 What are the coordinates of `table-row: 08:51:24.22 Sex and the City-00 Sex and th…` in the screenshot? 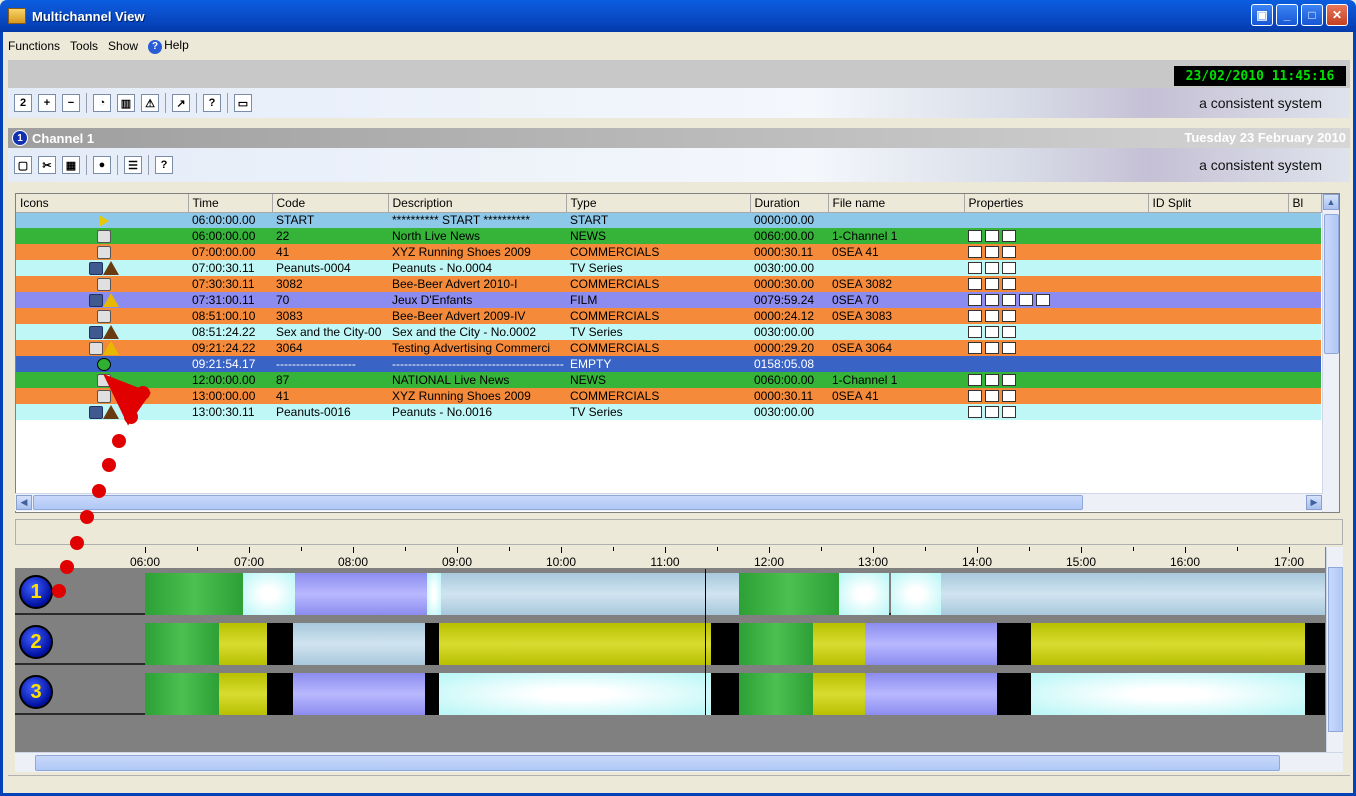 It's located at (668, 332).